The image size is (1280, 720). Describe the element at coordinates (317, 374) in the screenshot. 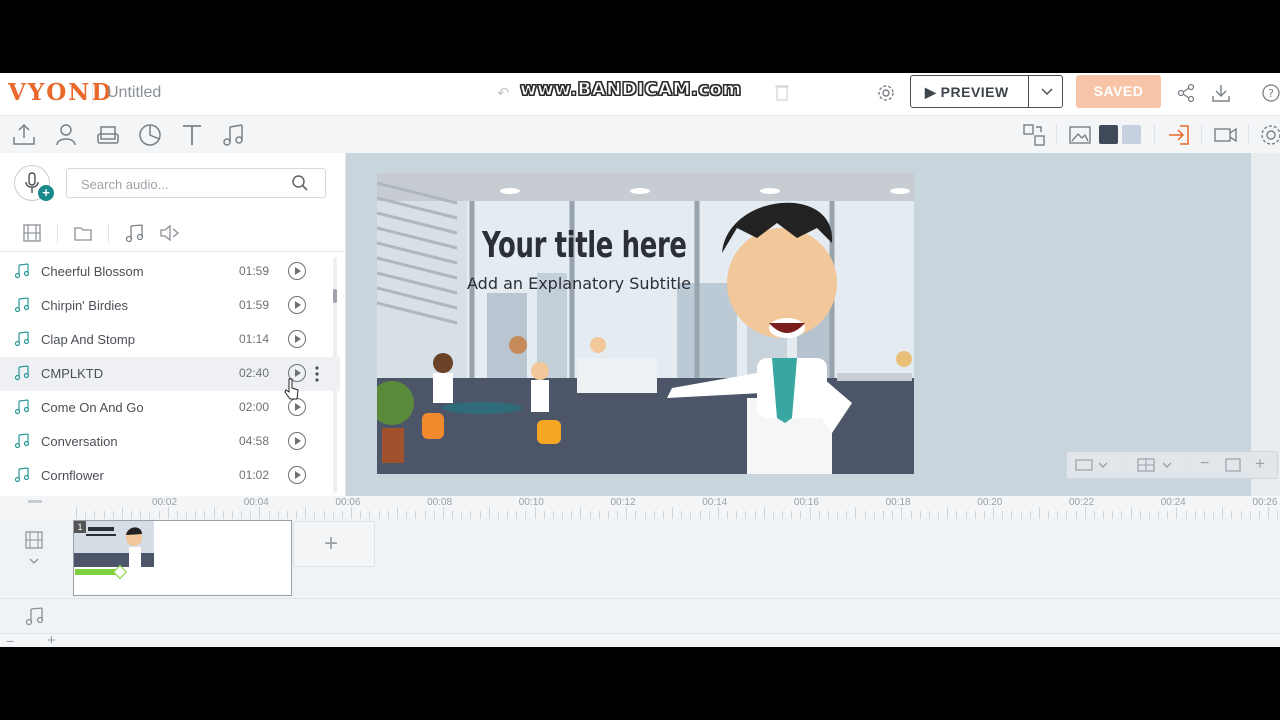

I see `more-options-icon` at that location.